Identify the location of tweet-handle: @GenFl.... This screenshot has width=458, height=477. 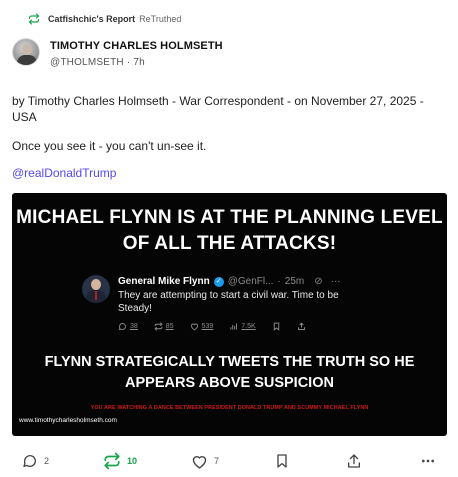
(250, 281).